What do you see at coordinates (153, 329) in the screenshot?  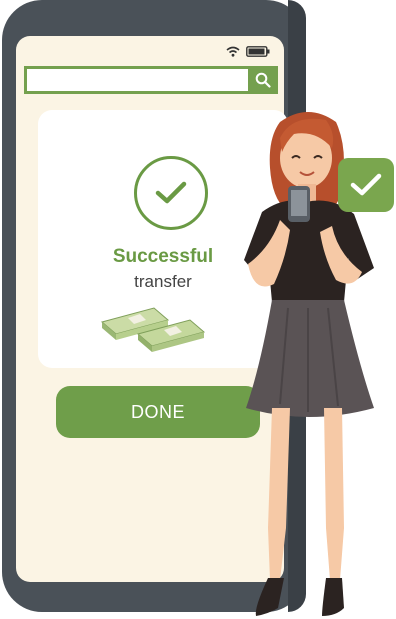 I see `money-stack-icon` at bounding box center [153, 329].